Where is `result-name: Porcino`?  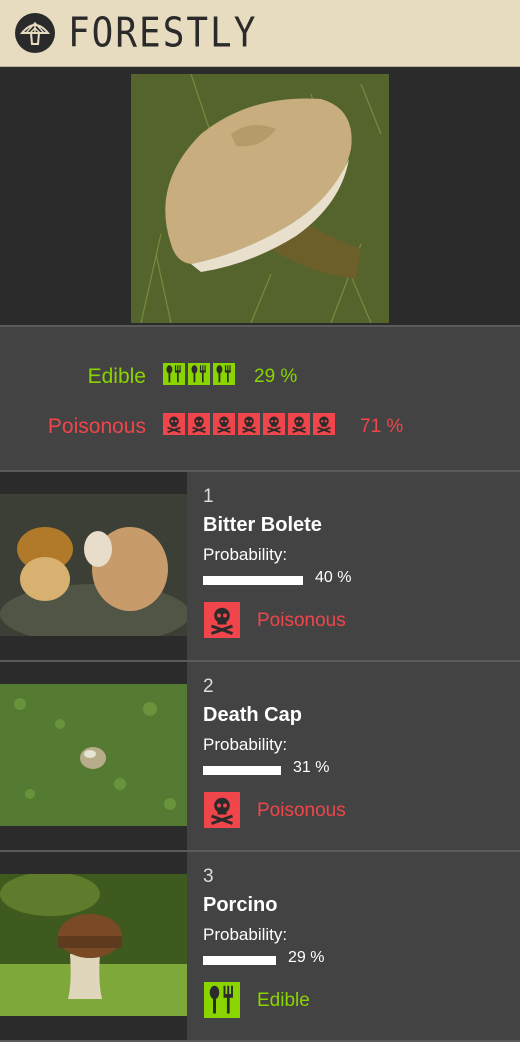
result-name: Porcino is located at coordinates (240, 905).